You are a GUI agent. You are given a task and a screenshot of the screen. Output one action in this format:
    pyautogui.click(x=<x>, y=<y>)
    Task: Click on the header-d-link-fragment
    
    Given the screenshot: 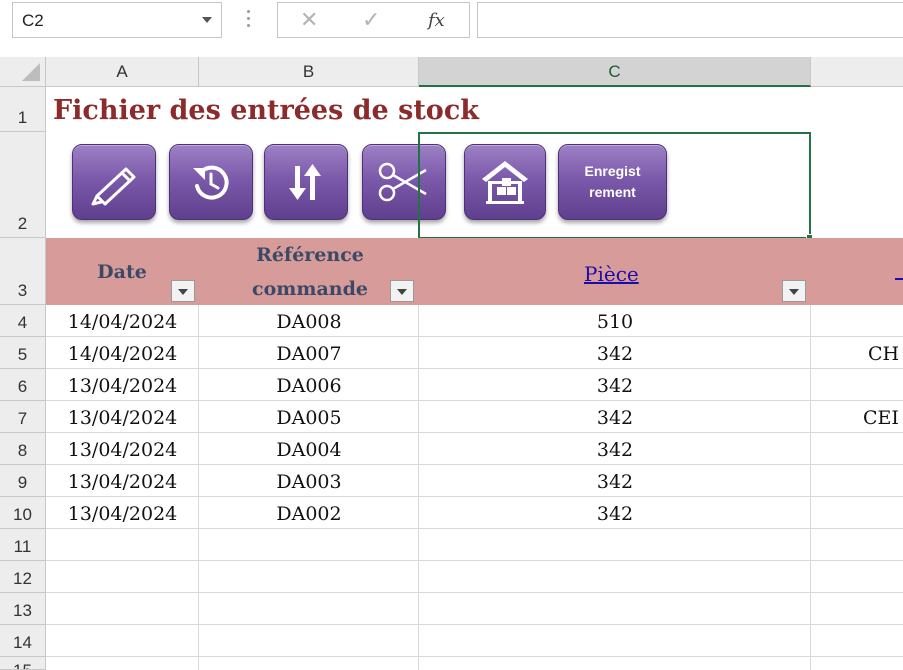 What is the action you would take?
    pyautogui.click(x=899, y=271)
    